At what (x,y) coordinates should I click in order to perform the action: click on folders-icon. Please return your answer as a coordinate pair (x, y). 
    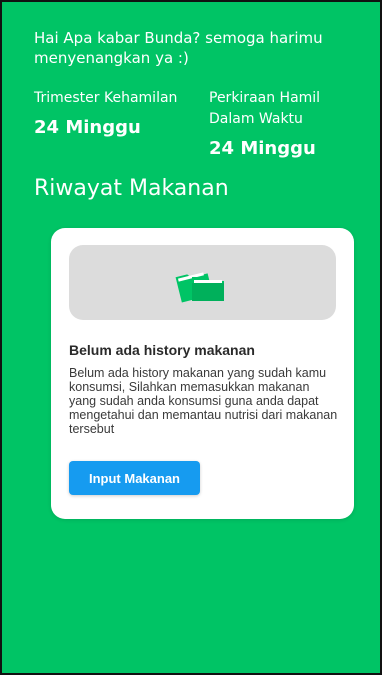
    Looking at the image, I should click on (199, 287).